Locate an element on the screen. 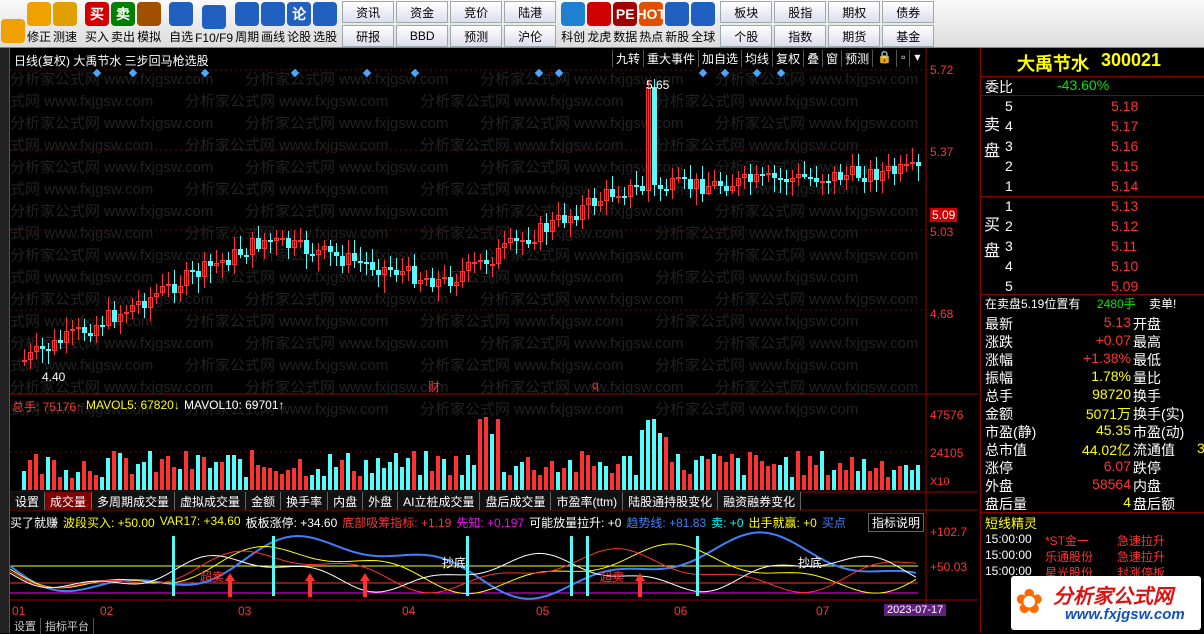 The width and height of the screenshot is (1204, 634). toolbar-grid2-button: 基金 is located at coordinates (908, 36).